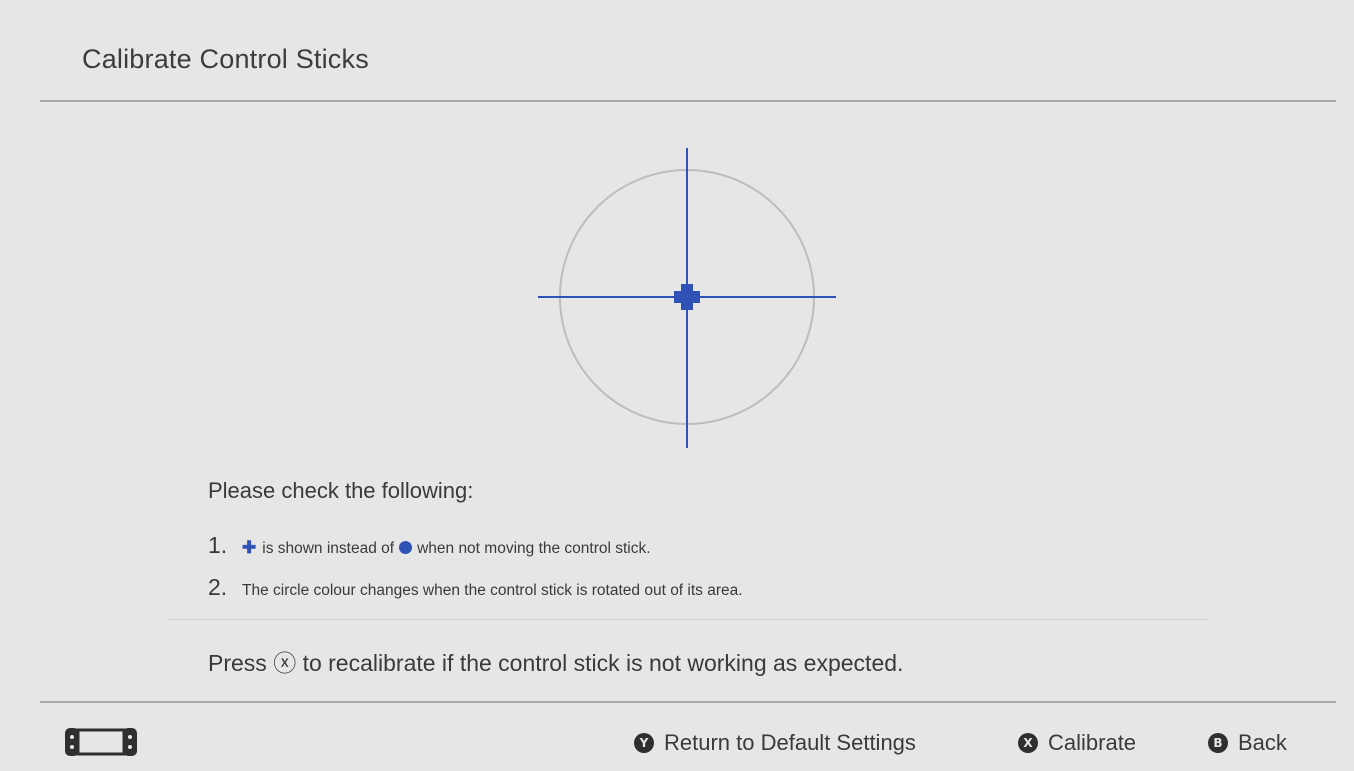 Image resolution: width=1354 pixels, height=771 pixels. What do you see at coordinates (406, 547) in the screenshot?
I see `dot-icon` at bounding box center [406, 547].